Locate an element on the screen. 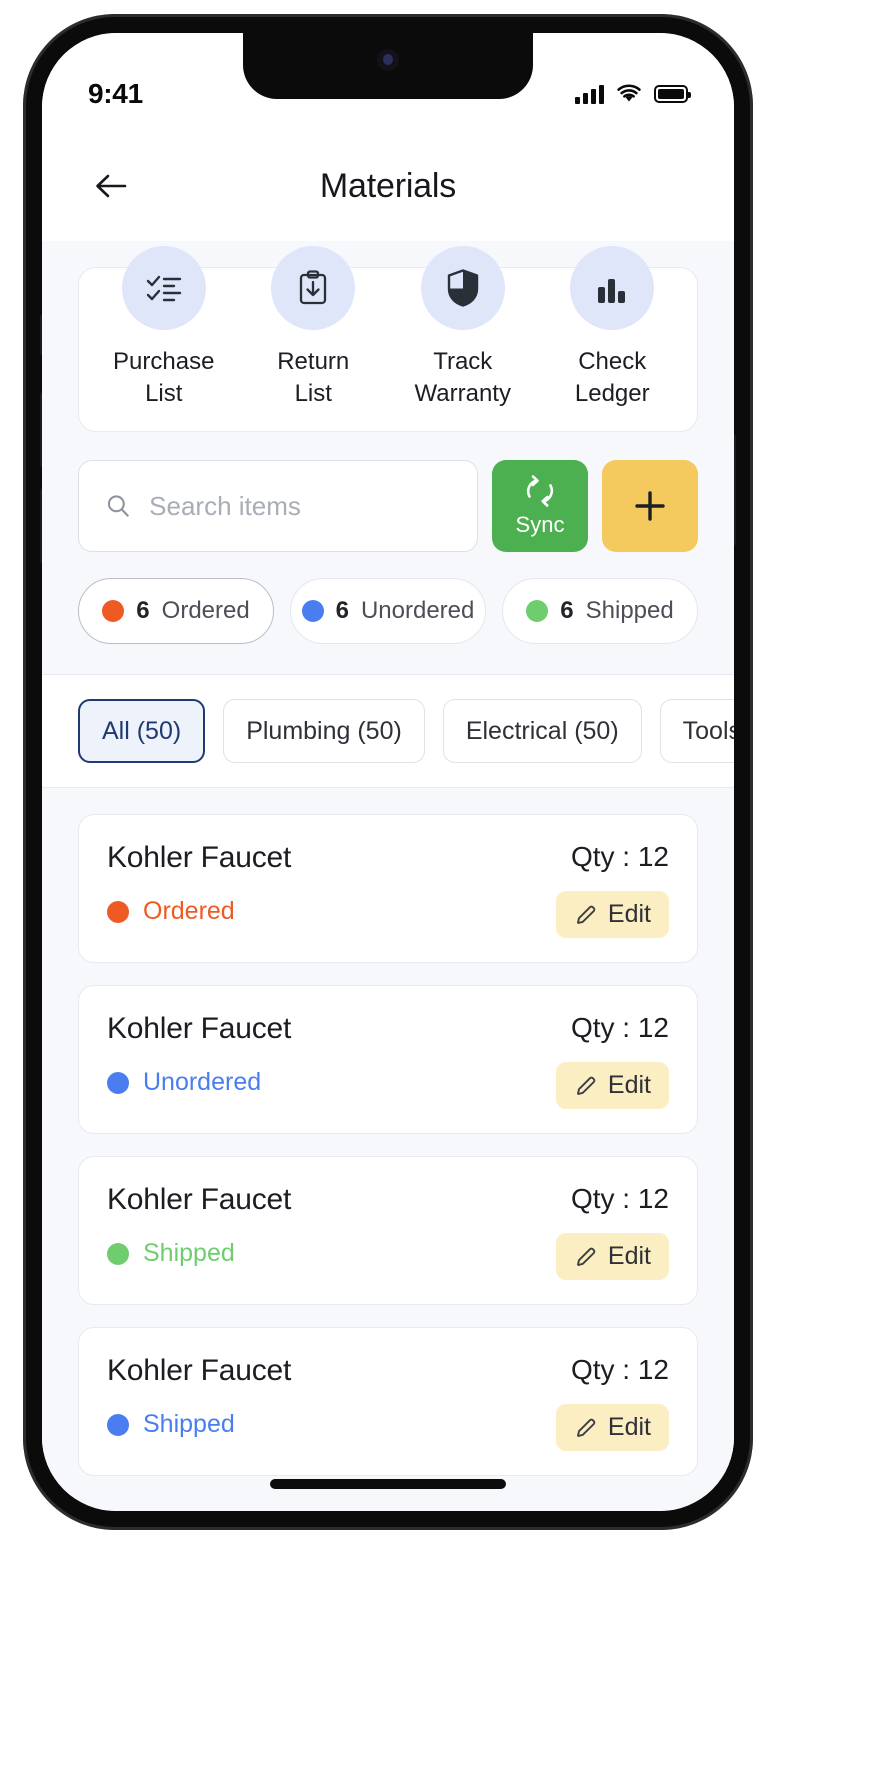 The width and height of the screenshot is (876, 1768). quick-action-return-list: Return List is located at coordinates (314, 327).